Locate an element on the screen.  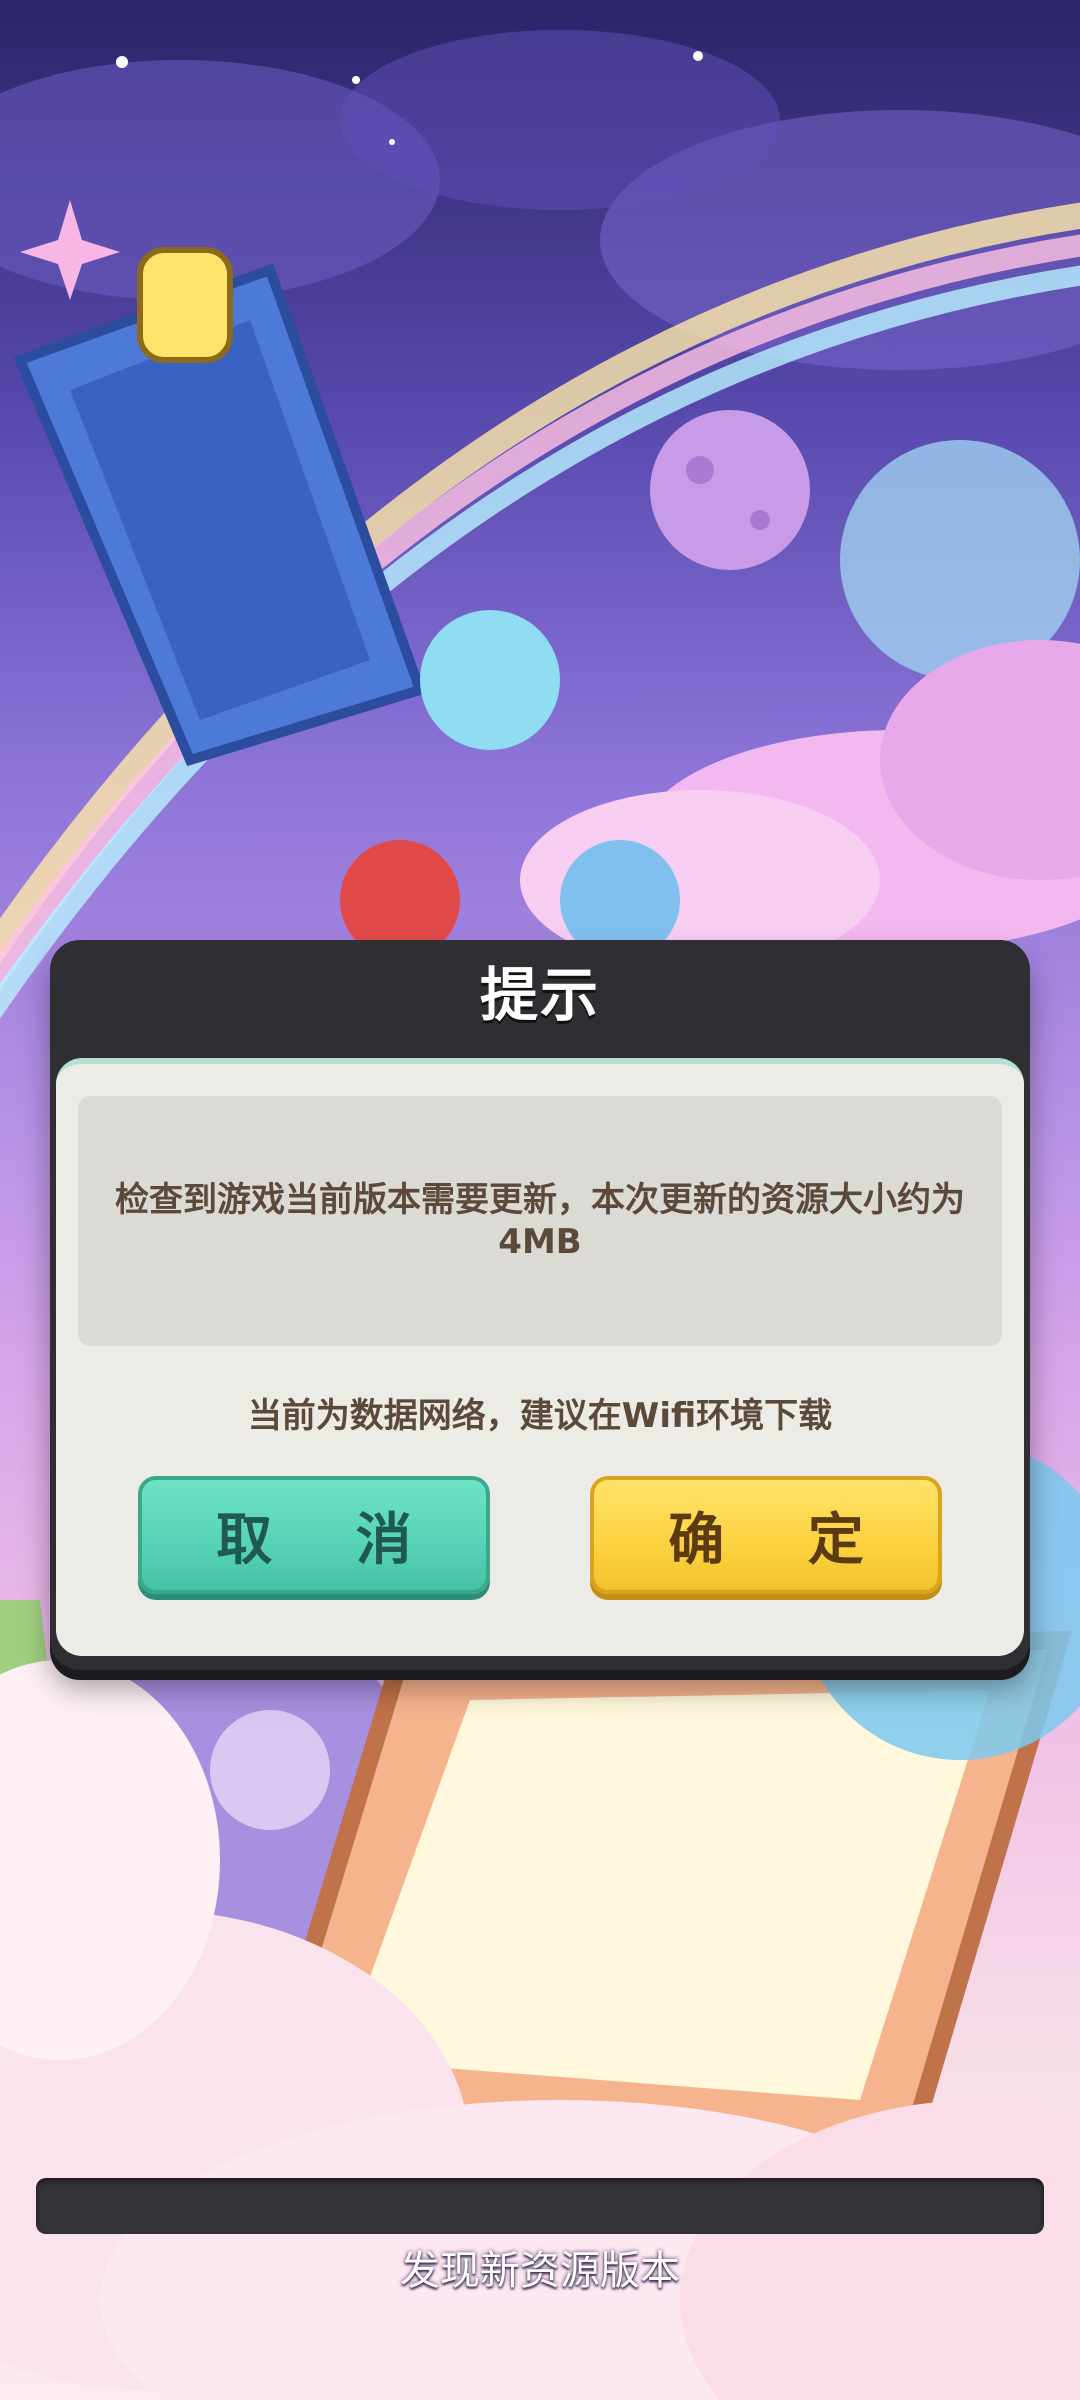
loading-status-text: 发现新资源版本 is located at coordinates (540, 2271).